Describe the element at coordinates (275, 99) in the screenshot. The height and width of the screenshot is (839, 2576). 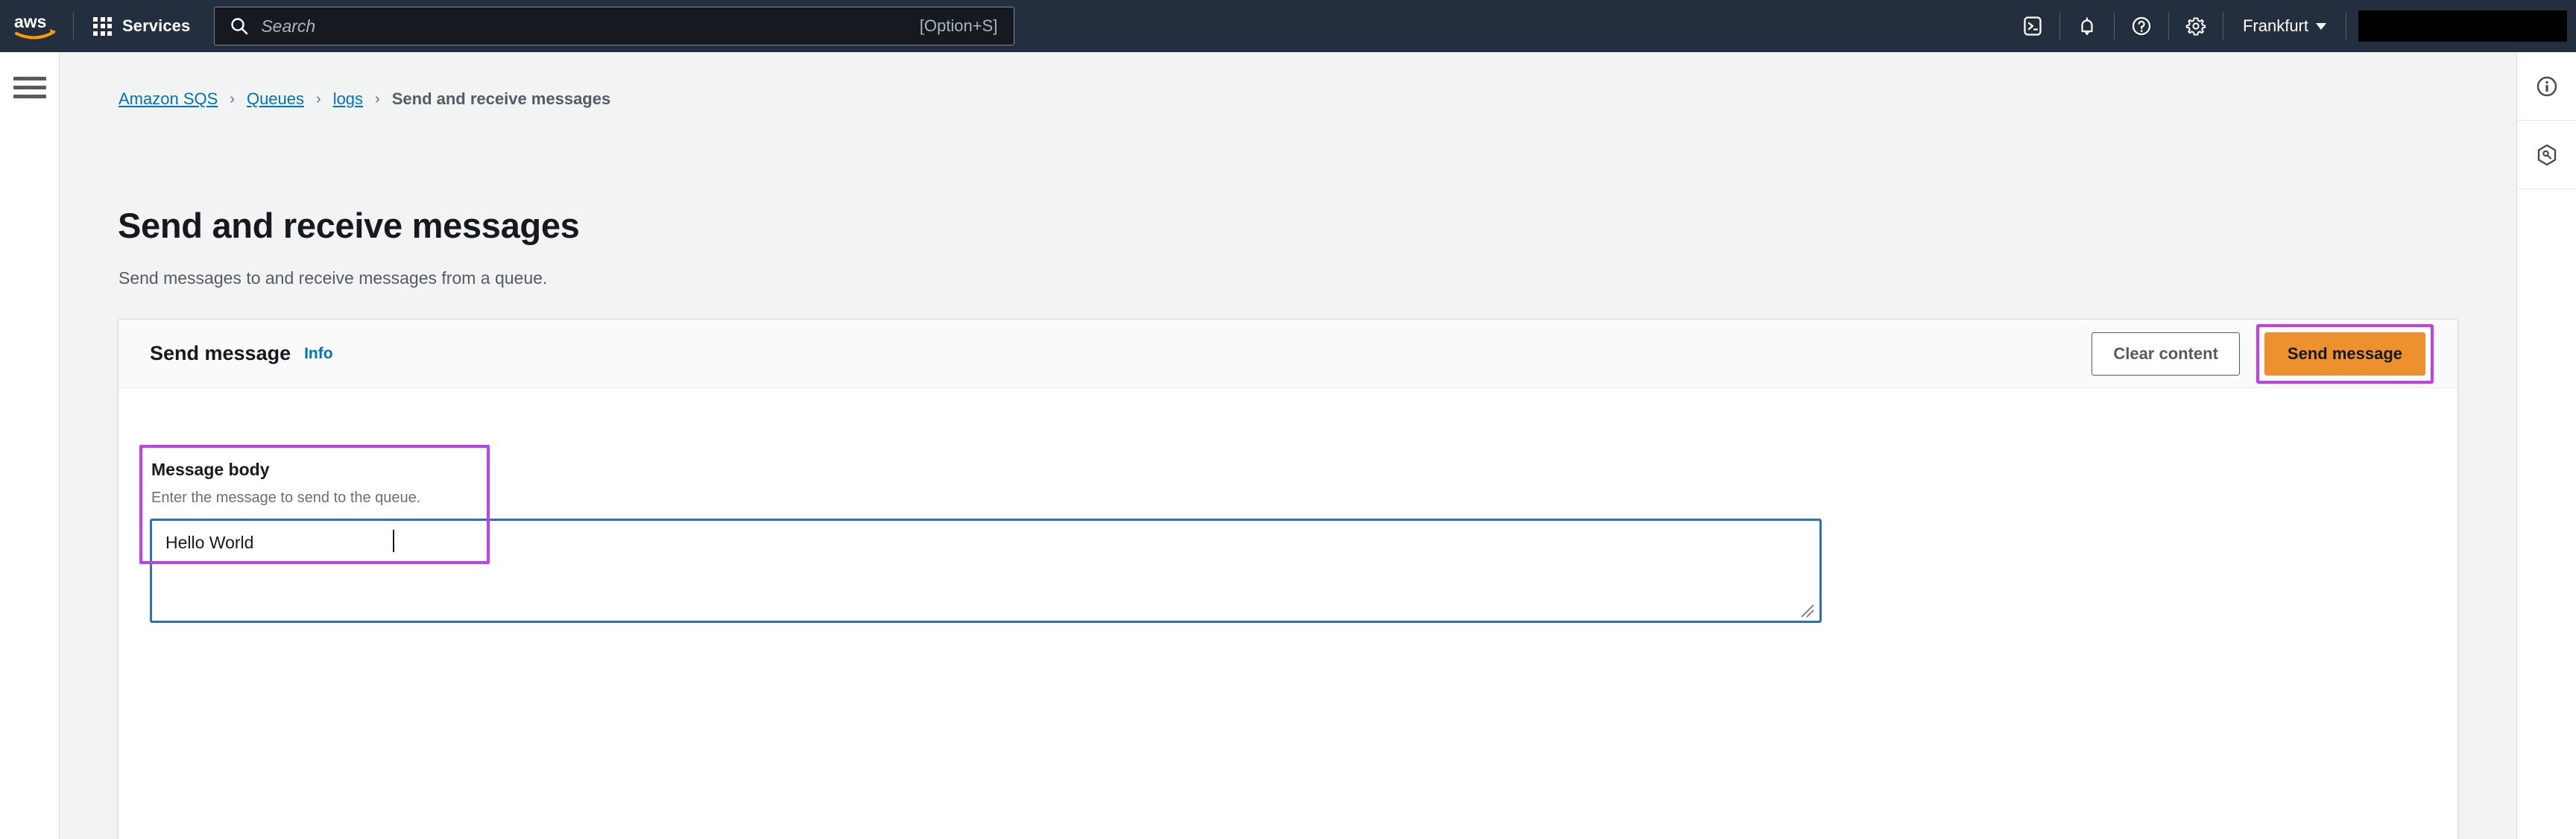
I see `breadcrumb-item-queues: Queues` at that location.